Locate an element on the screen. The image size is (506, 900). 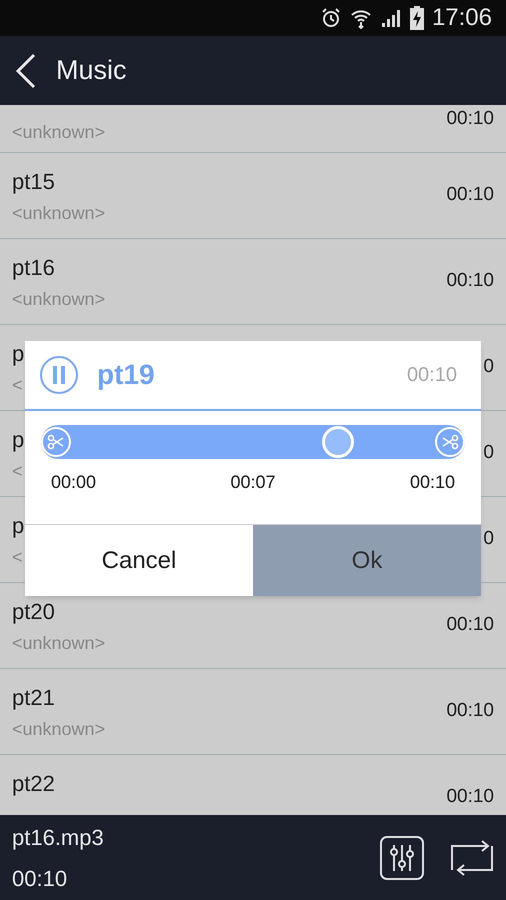
slider-thumb is located at coordinates (338, 442).